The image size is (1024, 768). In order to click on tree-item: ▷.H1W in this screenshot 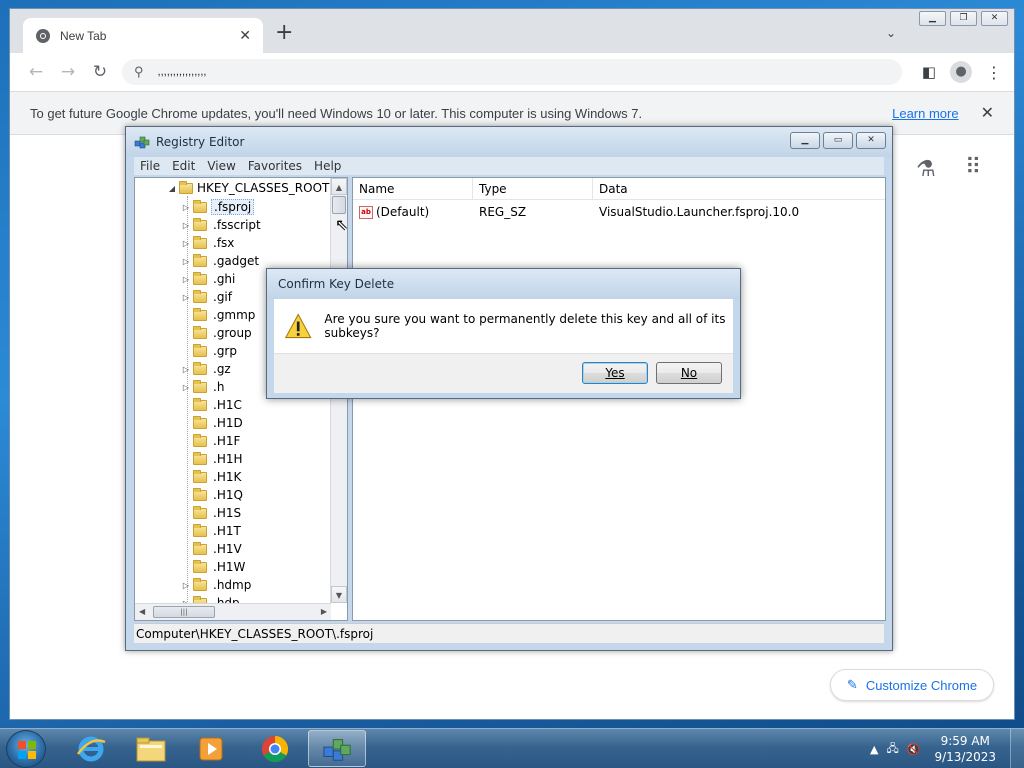, I will do `click(222, 567)`.